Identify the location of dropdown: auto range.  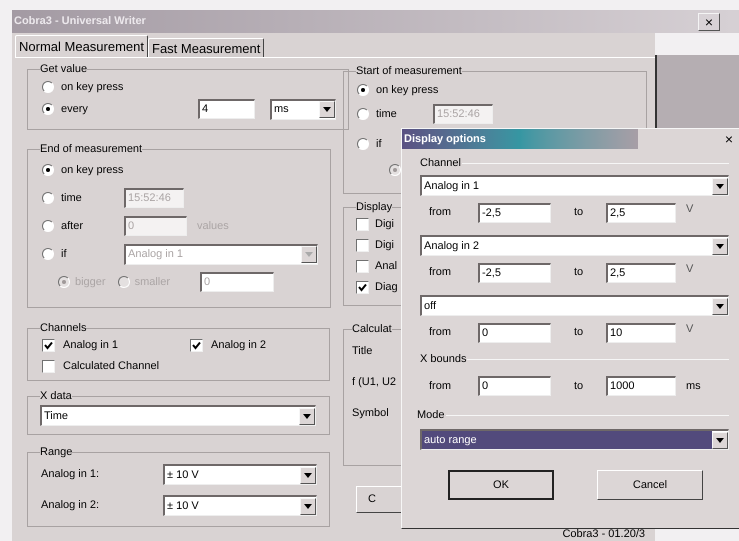
(574, 439).